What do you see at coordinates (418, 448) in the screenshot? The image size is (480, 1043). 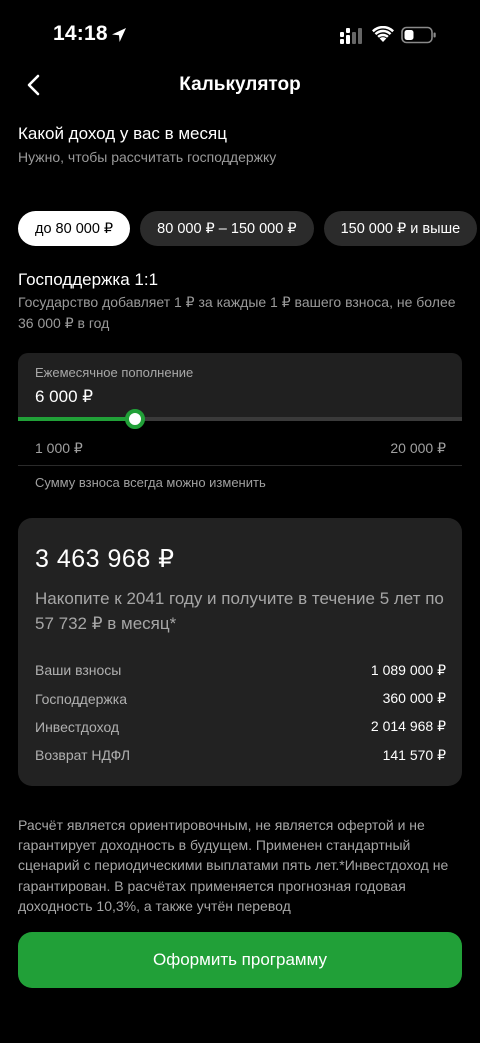 I see `slider-max-label: 20 000 ₽` at bounding box center [418, 448].